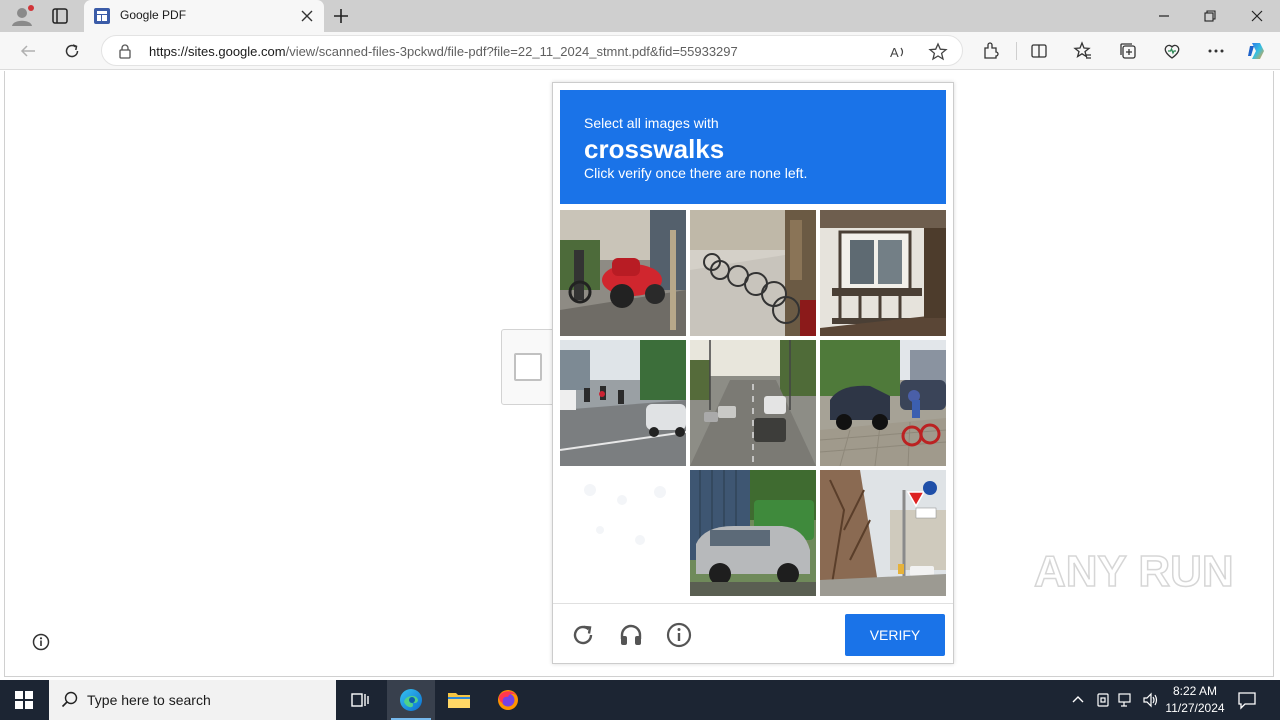 This screenshot has height=720, width=1280. What do you see at coordinates (1257, 16) in the screenshot?
I see `close-window-icon` at bounding box center [1257, 16].